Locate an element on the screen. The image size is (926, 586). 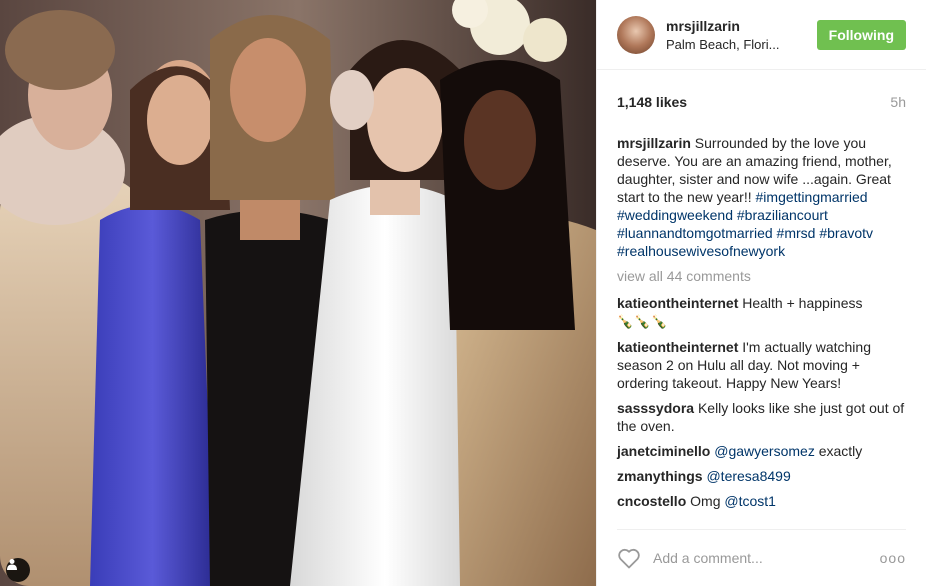
comment-text: Omg is located at coordinates (705, 501).